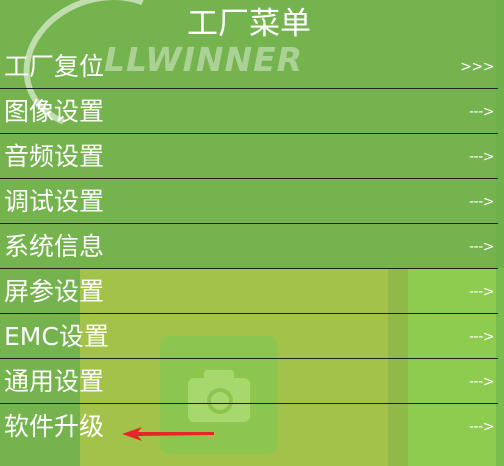 The height and width of the screenshot is (466, 504). What do you see at coordinates (54, 291) in the screenshot?
I see `menu-item-label: 屏参设置` at bounding box center [54, 291].